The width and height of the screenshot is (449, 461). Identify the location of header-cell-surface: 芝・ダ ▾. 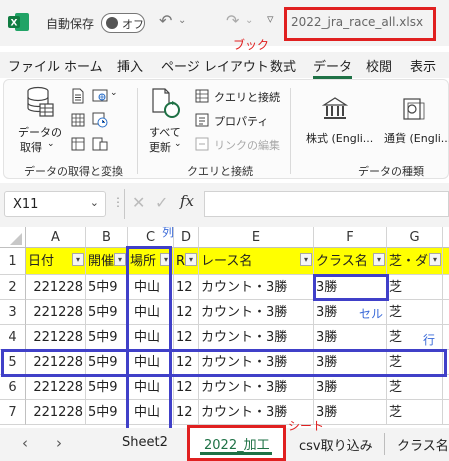
(415, 261).